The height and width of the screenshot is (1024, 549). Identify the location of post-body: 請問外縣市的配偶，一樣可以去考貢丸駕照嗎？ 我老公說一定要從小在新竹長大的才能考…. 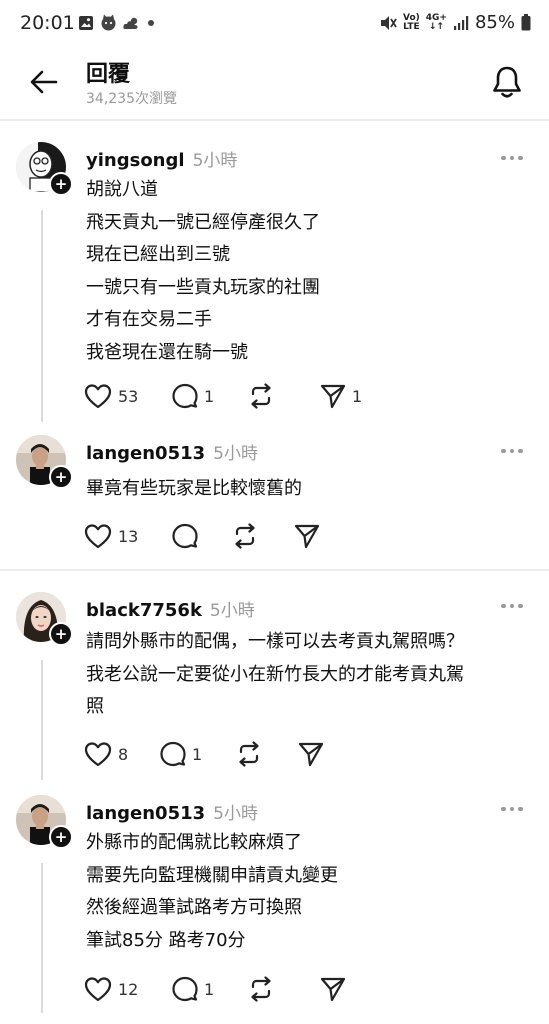
(275, 675).